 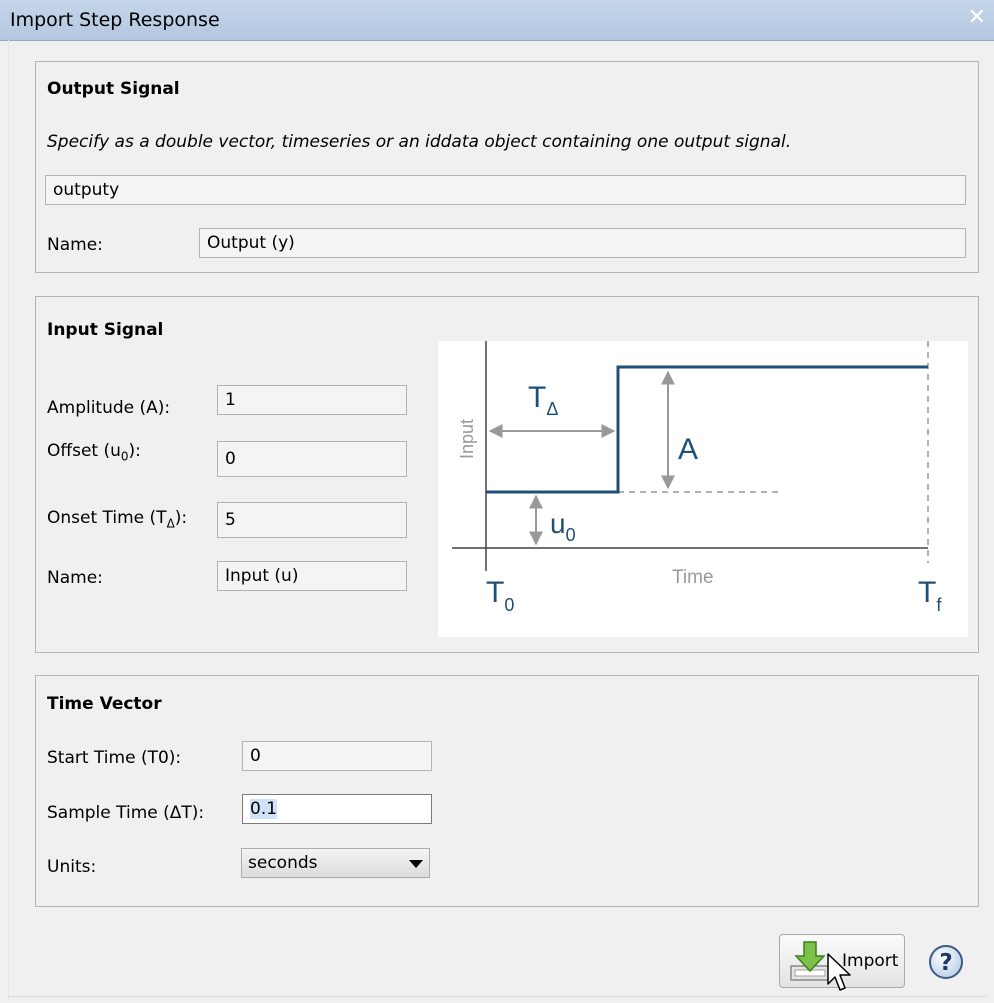 I want to click on help-glyph: ?, so click(x=945, y=963).